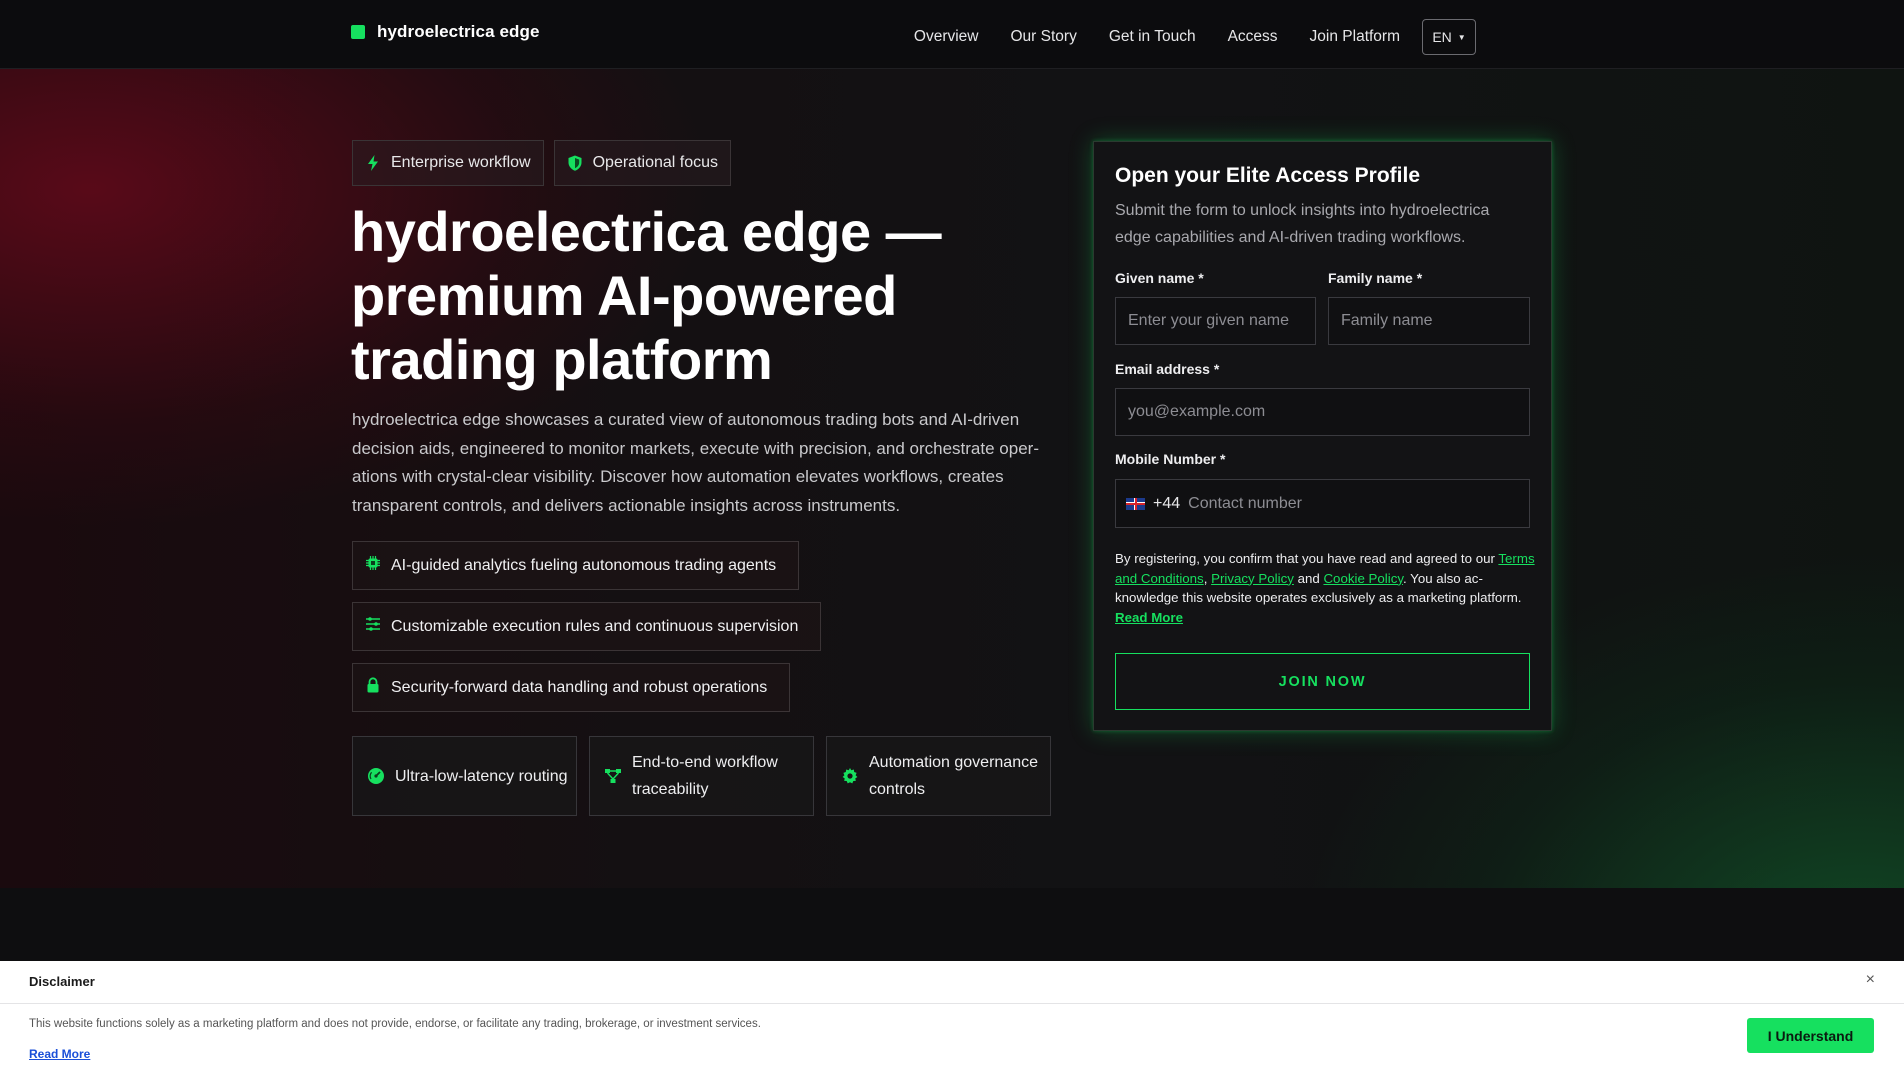  I want to click on join-now-button: JOIN NOW, so click(1322, 681).